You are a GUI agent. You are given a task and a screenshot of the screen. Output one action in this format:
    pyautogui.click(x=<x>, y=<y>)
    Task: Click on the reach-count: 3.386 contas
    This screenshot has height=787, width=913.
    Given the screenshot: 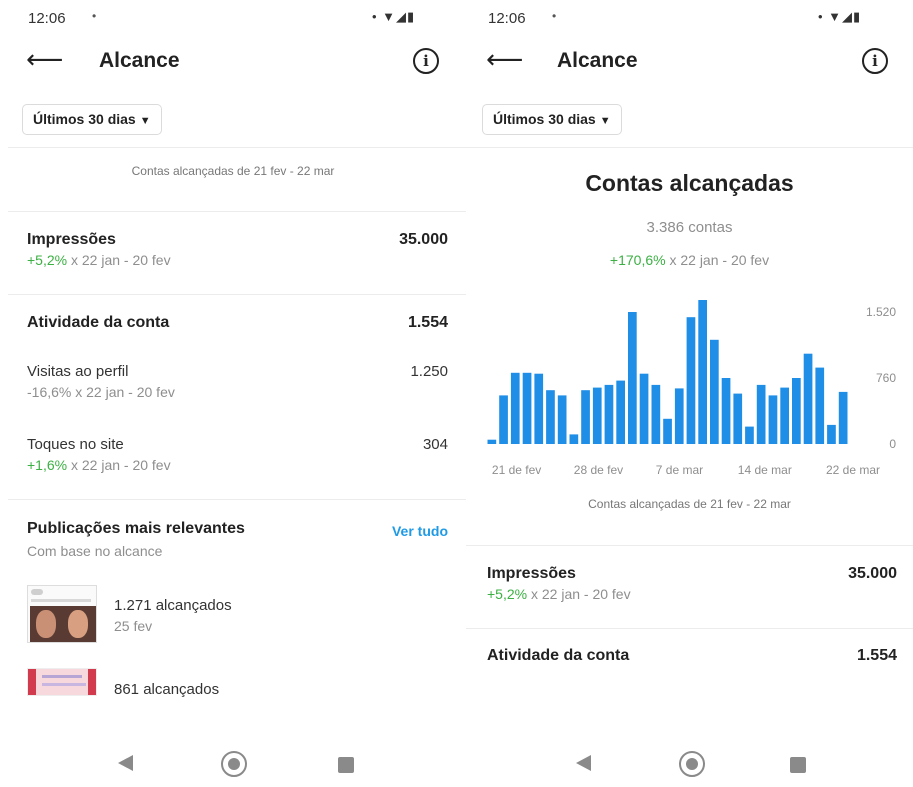 What is the action you would take?
    pyautogui.click(x=689, y=227)
    